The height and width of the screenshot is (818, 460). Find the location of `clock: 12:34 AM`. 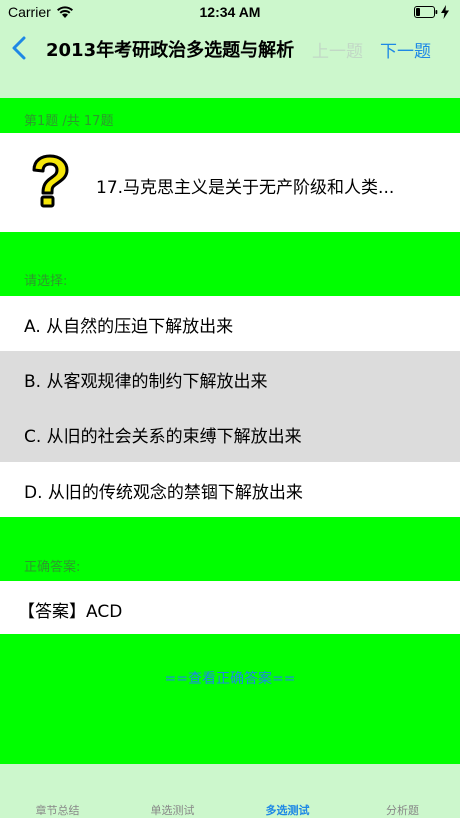

clock: 12:34 AM is located at coordinates (230, 12).